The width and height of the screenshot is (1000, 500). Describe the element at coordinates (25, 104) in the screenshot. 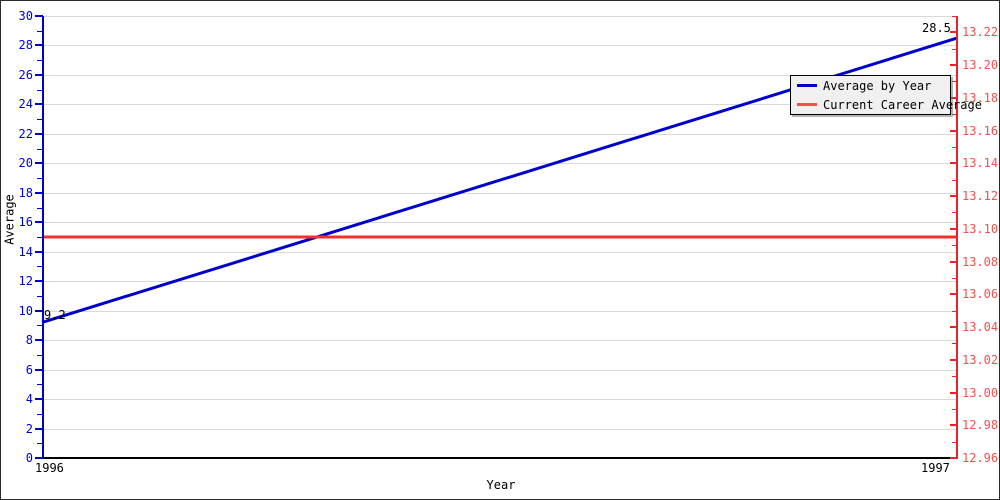

I see `left-axis-tick-label: 24` at that location.